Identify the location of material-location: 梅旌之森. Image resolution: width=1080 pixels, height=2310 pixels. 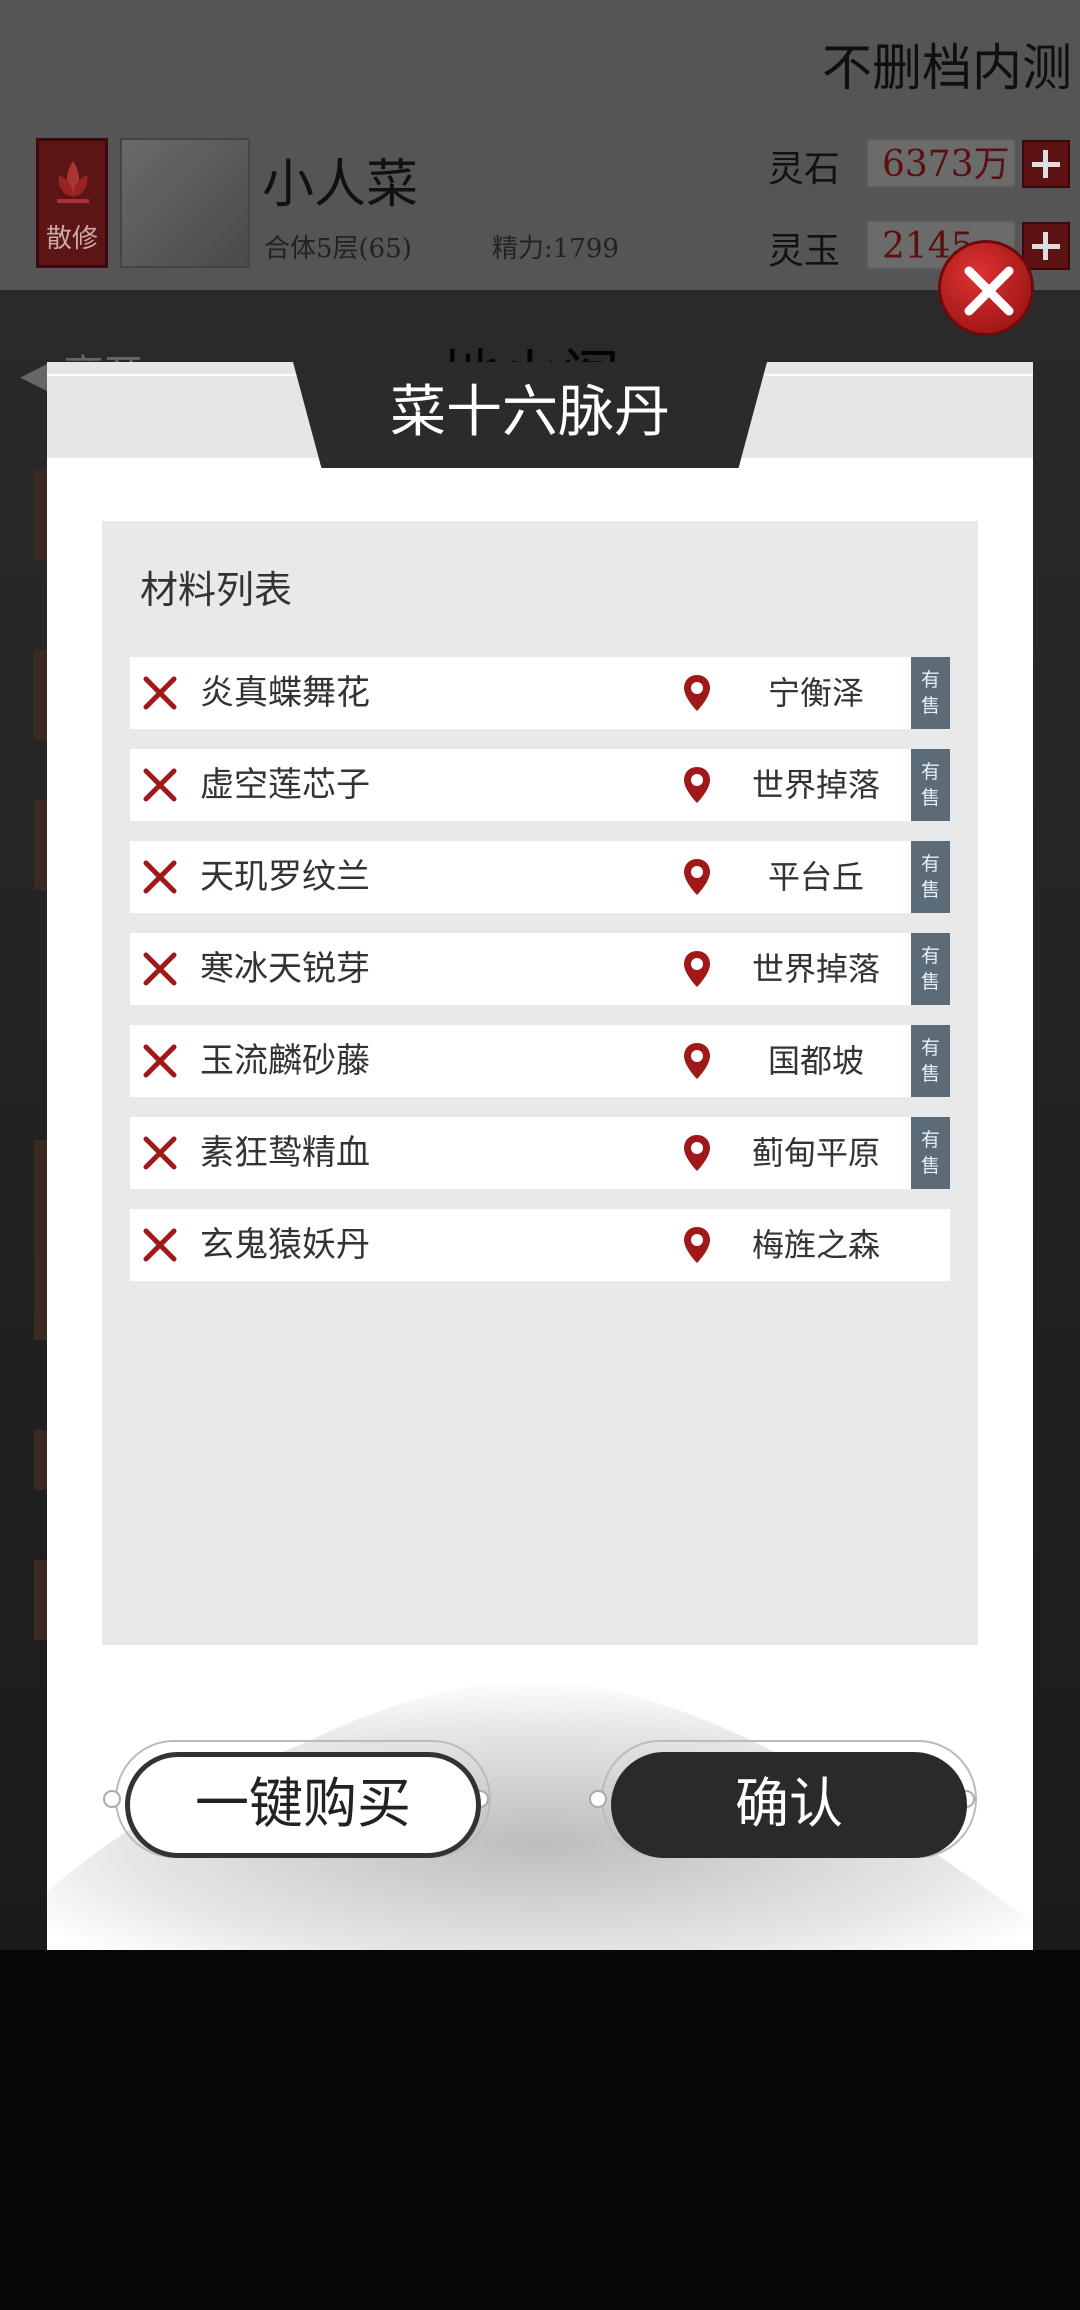
(816, 1245).